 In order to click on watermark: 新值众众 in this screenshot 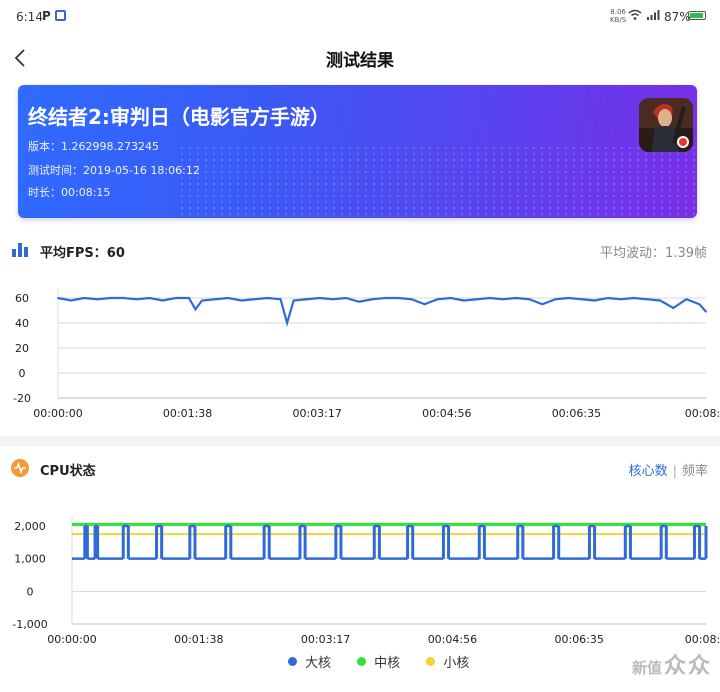, I will do `click(671, 664)`.